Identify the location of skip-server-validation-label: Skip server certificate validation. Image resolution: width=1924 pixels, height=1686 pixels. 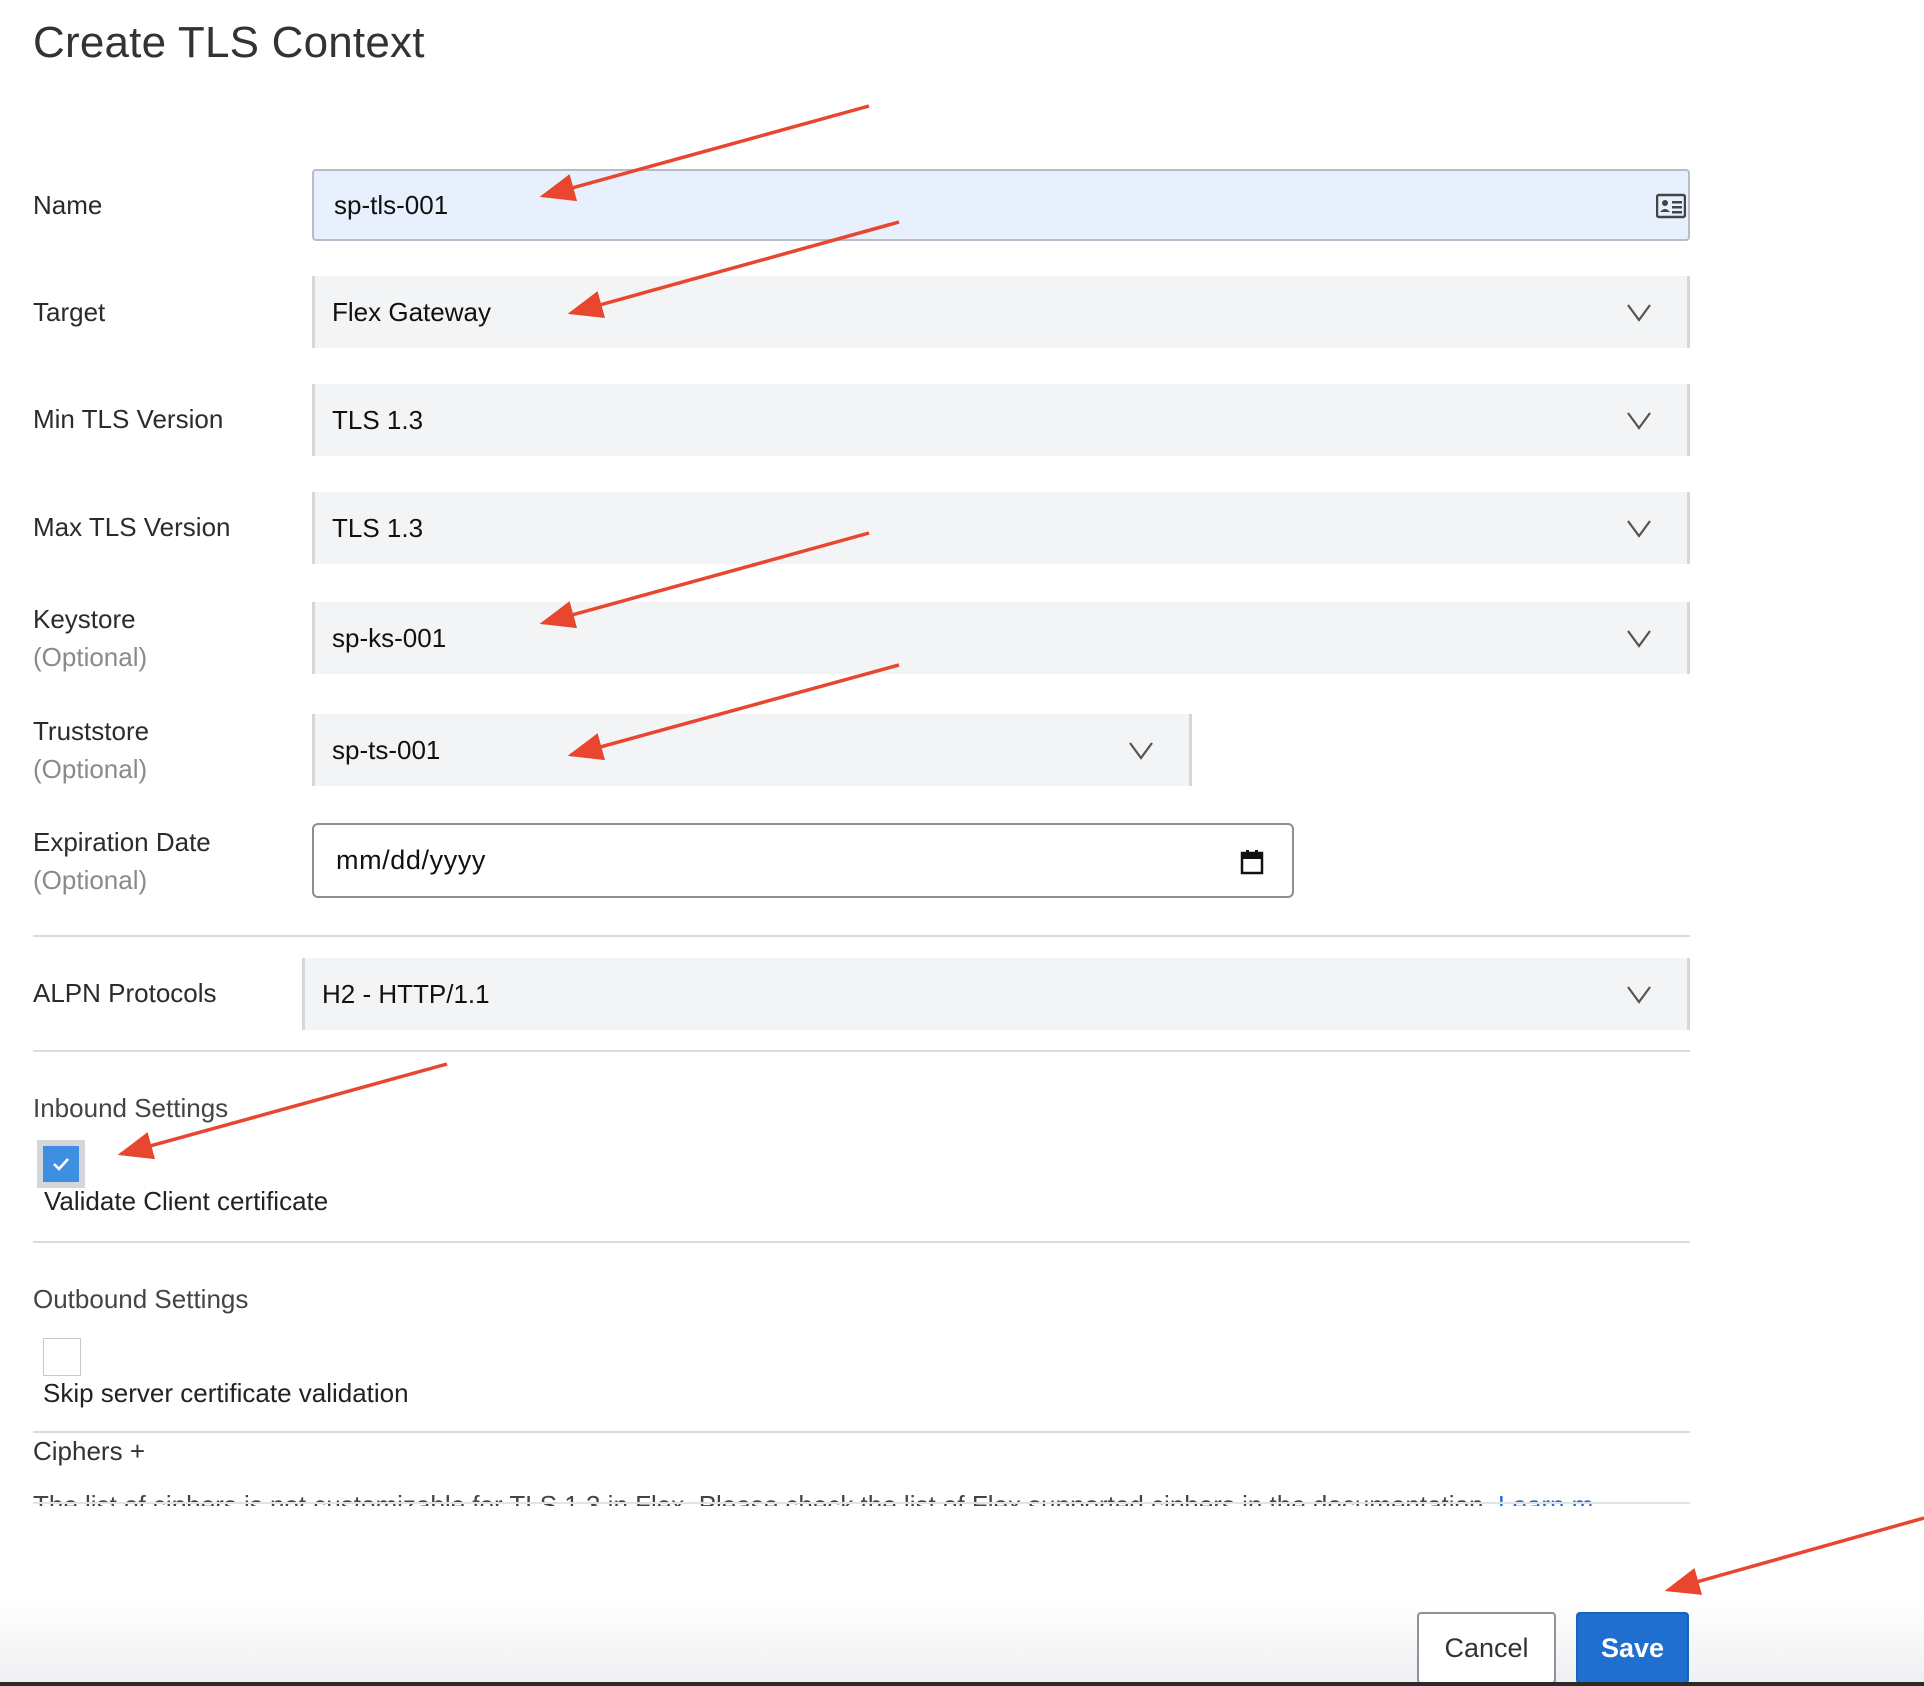
(226, 1393).